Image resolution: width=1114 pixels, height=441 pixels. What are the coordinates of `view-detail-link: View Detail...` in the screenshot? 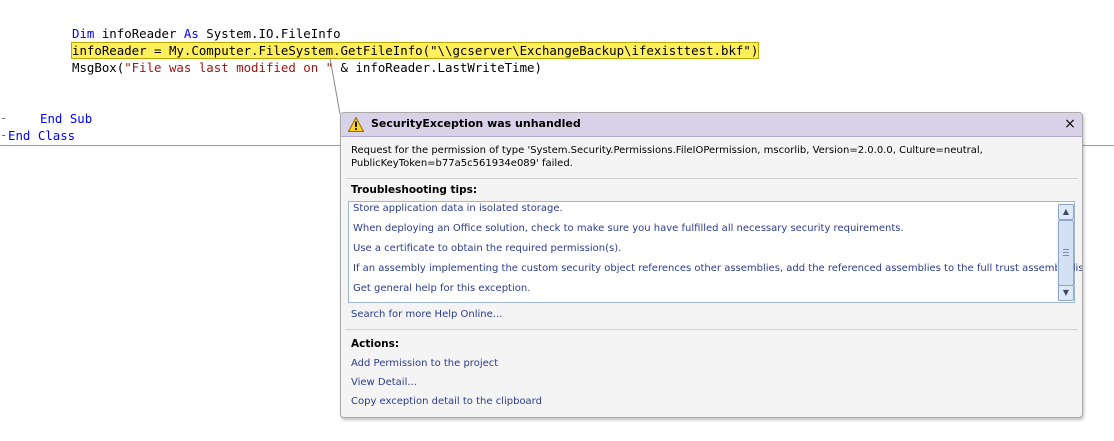 It's located at (384, 382).